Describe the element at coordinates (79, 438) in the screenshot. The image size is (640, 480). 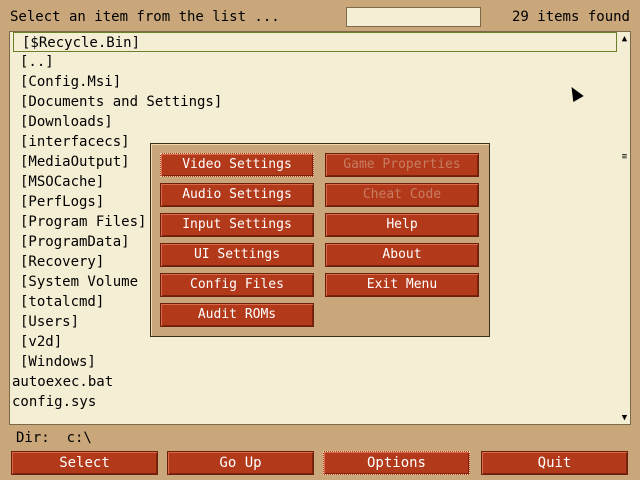
I see `dir-path: c:\` at that location.